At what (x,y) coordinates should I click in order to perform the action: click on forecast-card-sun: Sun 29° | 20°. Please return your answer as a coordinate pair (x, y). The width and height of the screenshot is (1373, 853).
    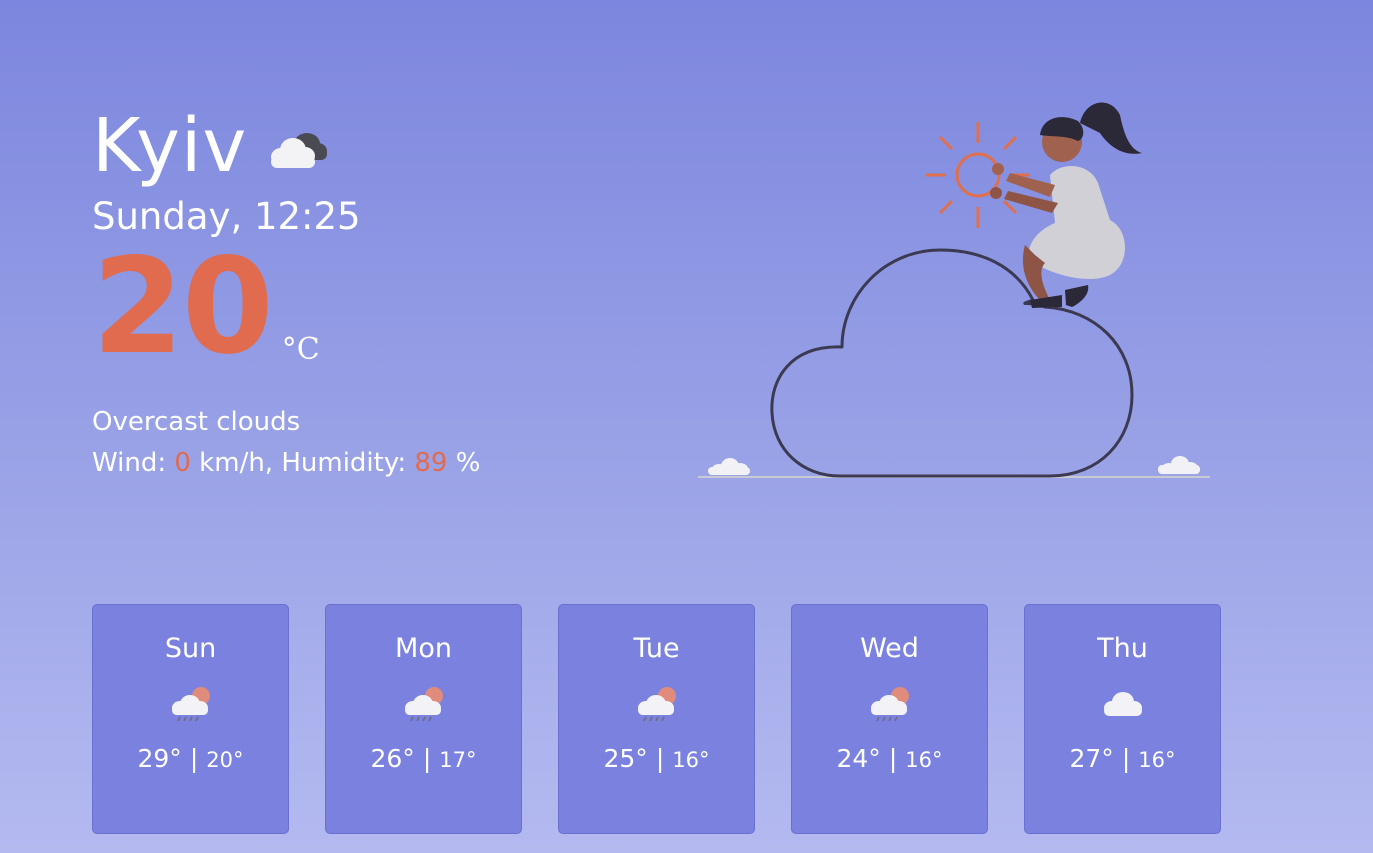
    Looking at the image, I should click on (190, 719).